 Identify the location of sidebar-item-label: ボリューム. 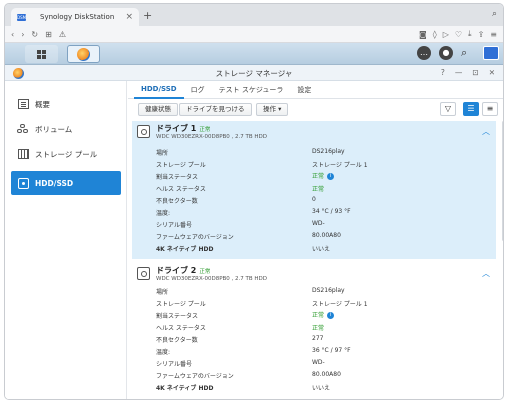
(54, 129).